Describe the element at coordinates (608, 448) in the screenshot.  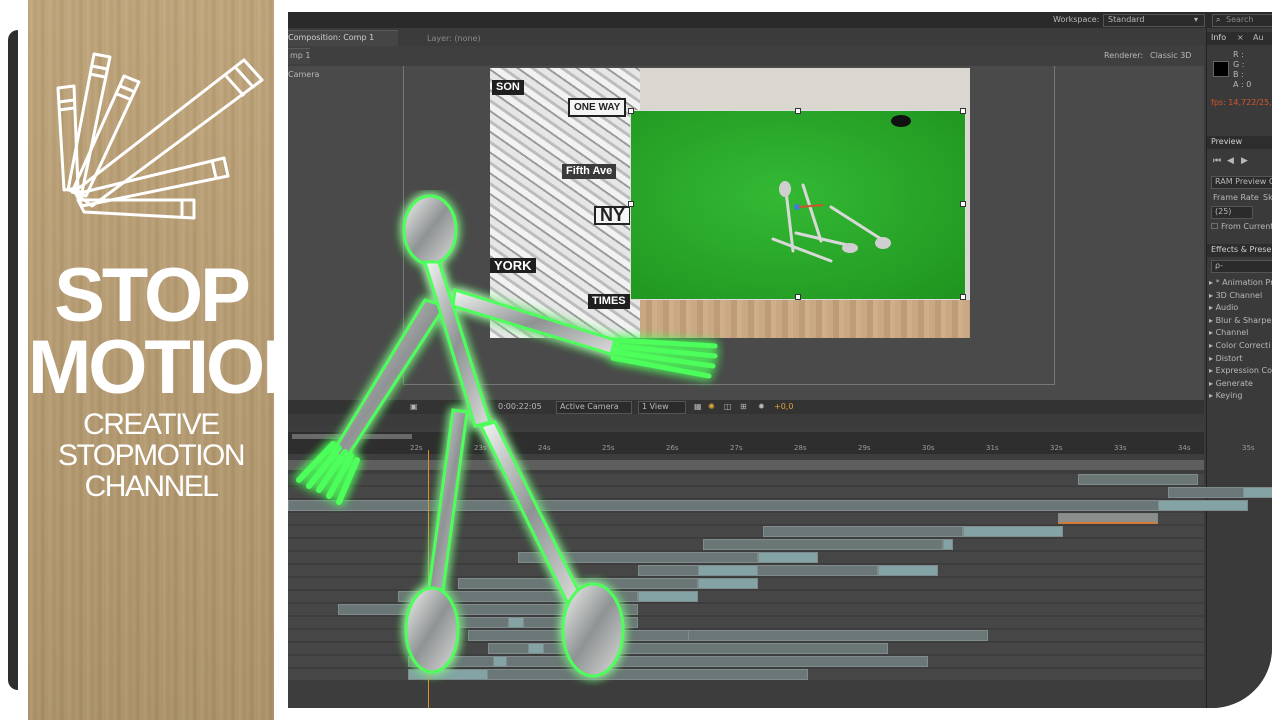
I see `ruler-tick: 25s` at that location.